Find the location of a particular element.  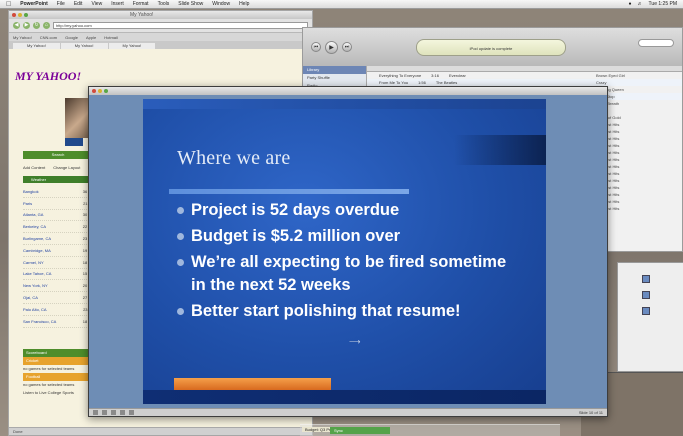

source-item: Party Shuffle is located at coordinates (334, 78).